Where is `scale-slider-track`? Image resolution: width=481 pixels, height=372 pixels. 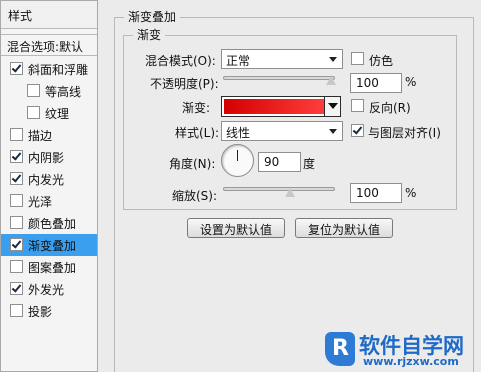
scale-slider-track is located at coordinates (279, 189).